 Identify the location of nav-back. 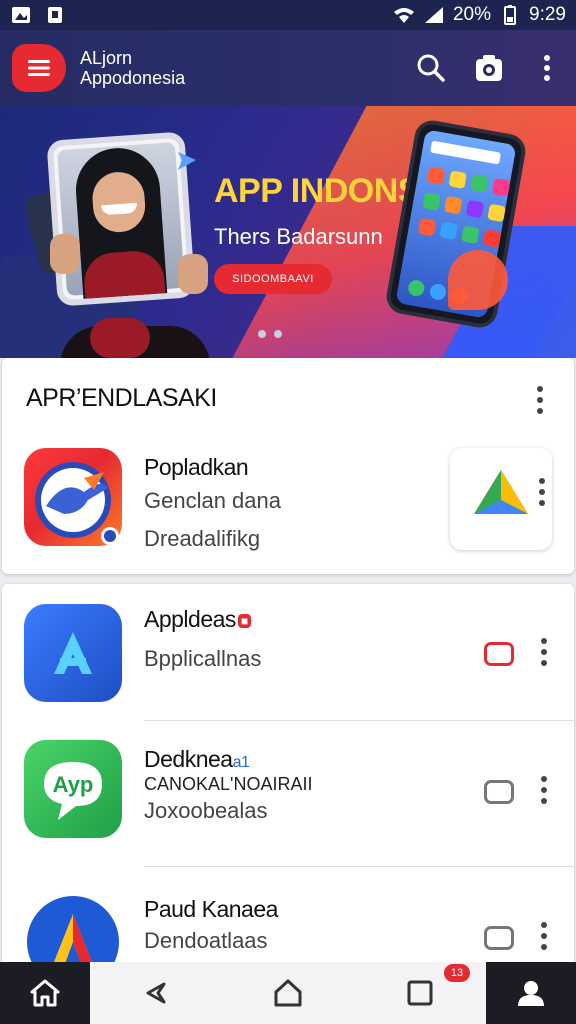
(156, 993).